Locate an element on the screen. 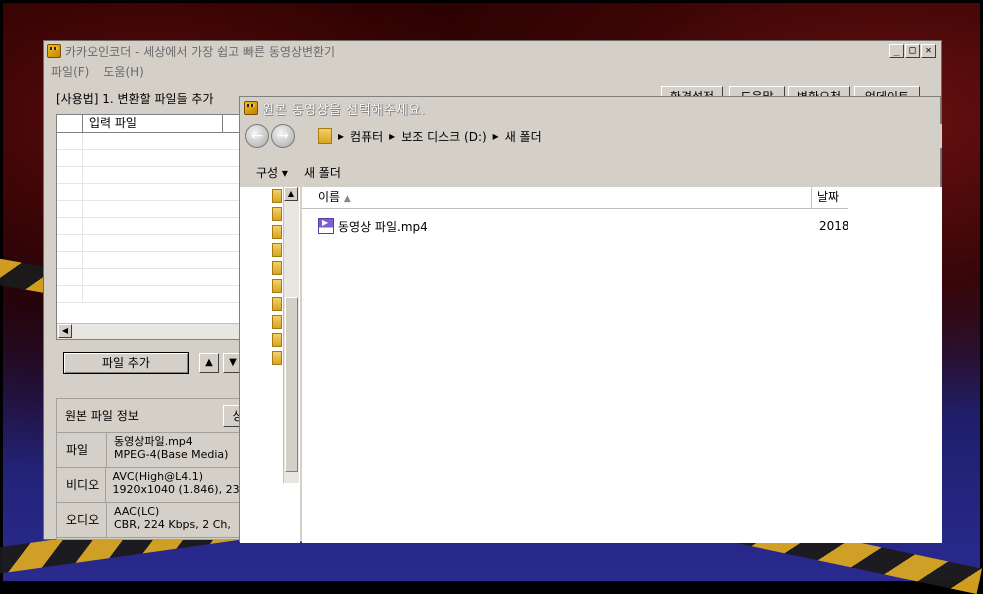  usage-instructions: [사용법] 1. 변환할 파일들 추가 is located at coordinates (135, 98).